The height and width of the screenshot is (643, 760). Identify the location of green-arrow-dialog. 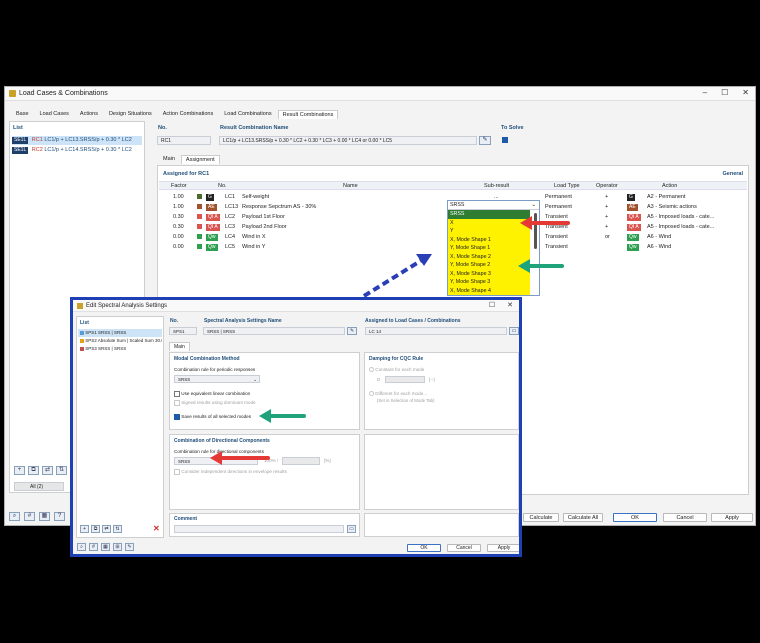
(282, 416).